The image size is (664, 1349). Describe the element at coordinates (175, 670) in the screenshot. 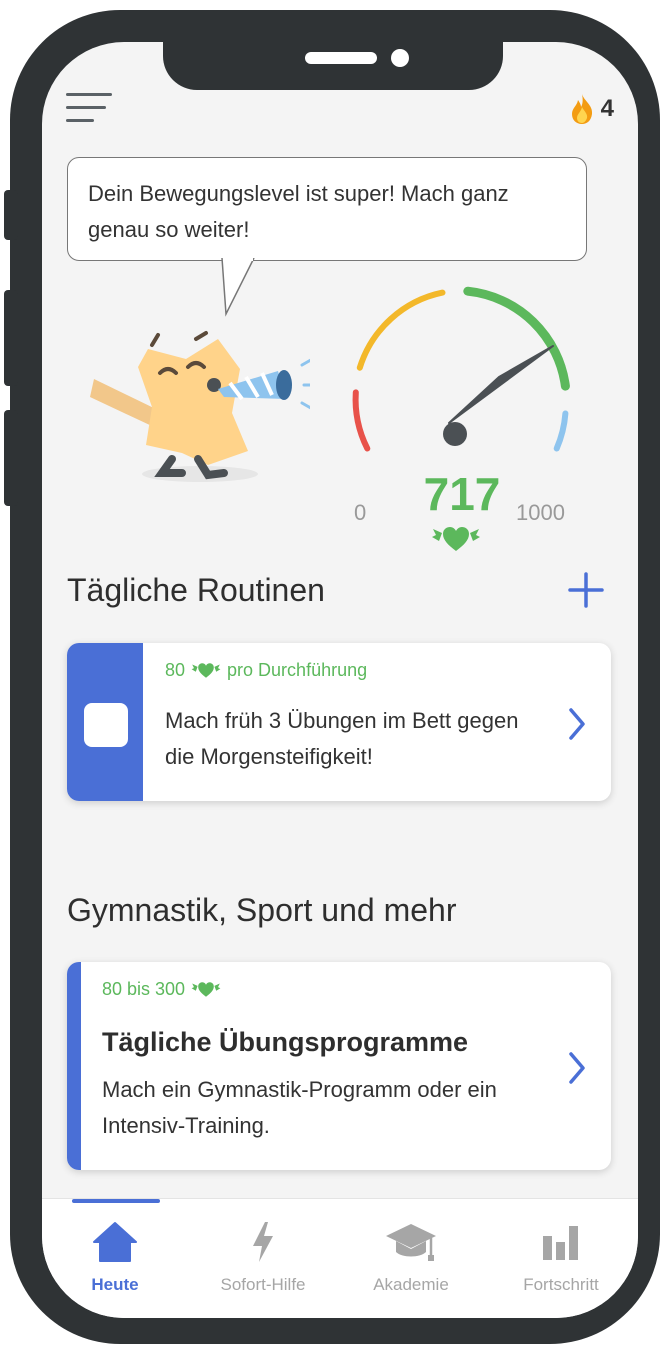

I see `routine-points-value: 80` at that location.